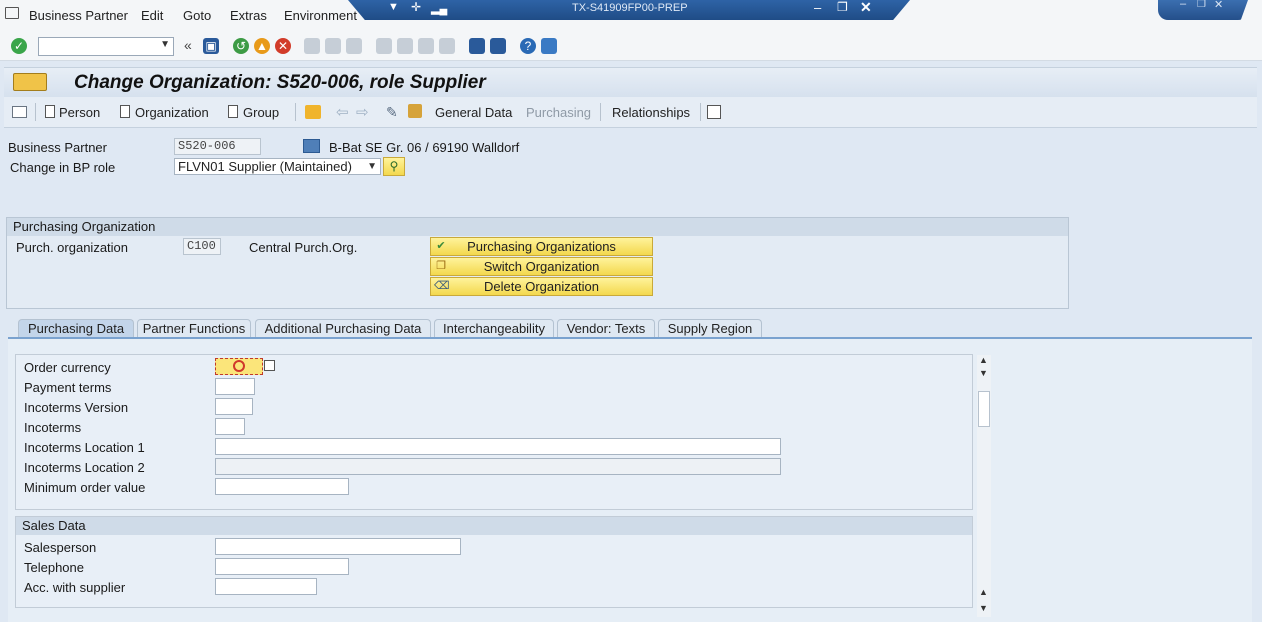 The height and width of the screenshot is (622, 1262). I want to click on where-used-icon, so click(415, 111).